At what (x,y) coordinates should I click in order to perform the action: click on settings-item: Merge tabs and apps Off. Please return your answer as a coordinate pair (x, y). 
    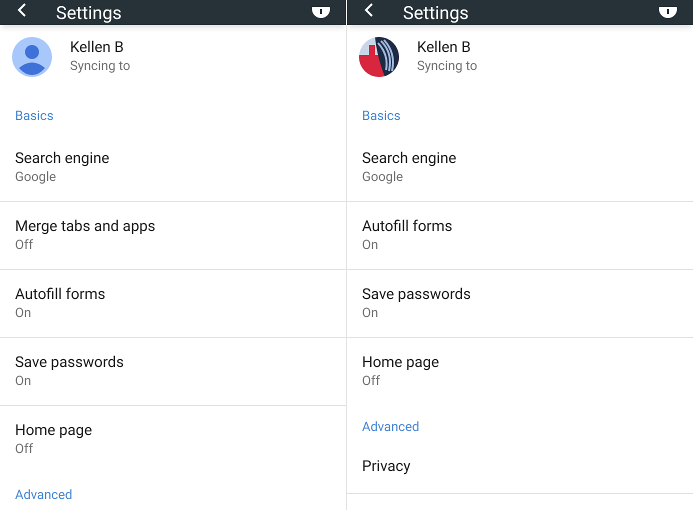
    Looking at the image, I should click on (173, 236).